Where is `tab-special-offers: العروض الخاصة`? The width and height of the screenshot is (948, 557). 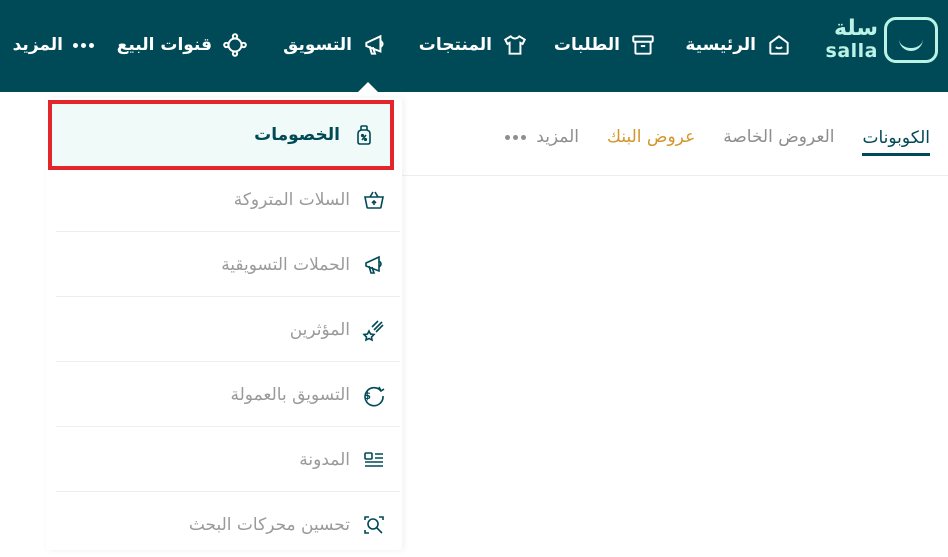
tab-special-offers: العروض الخاصة is located at coordinates (778, 131).